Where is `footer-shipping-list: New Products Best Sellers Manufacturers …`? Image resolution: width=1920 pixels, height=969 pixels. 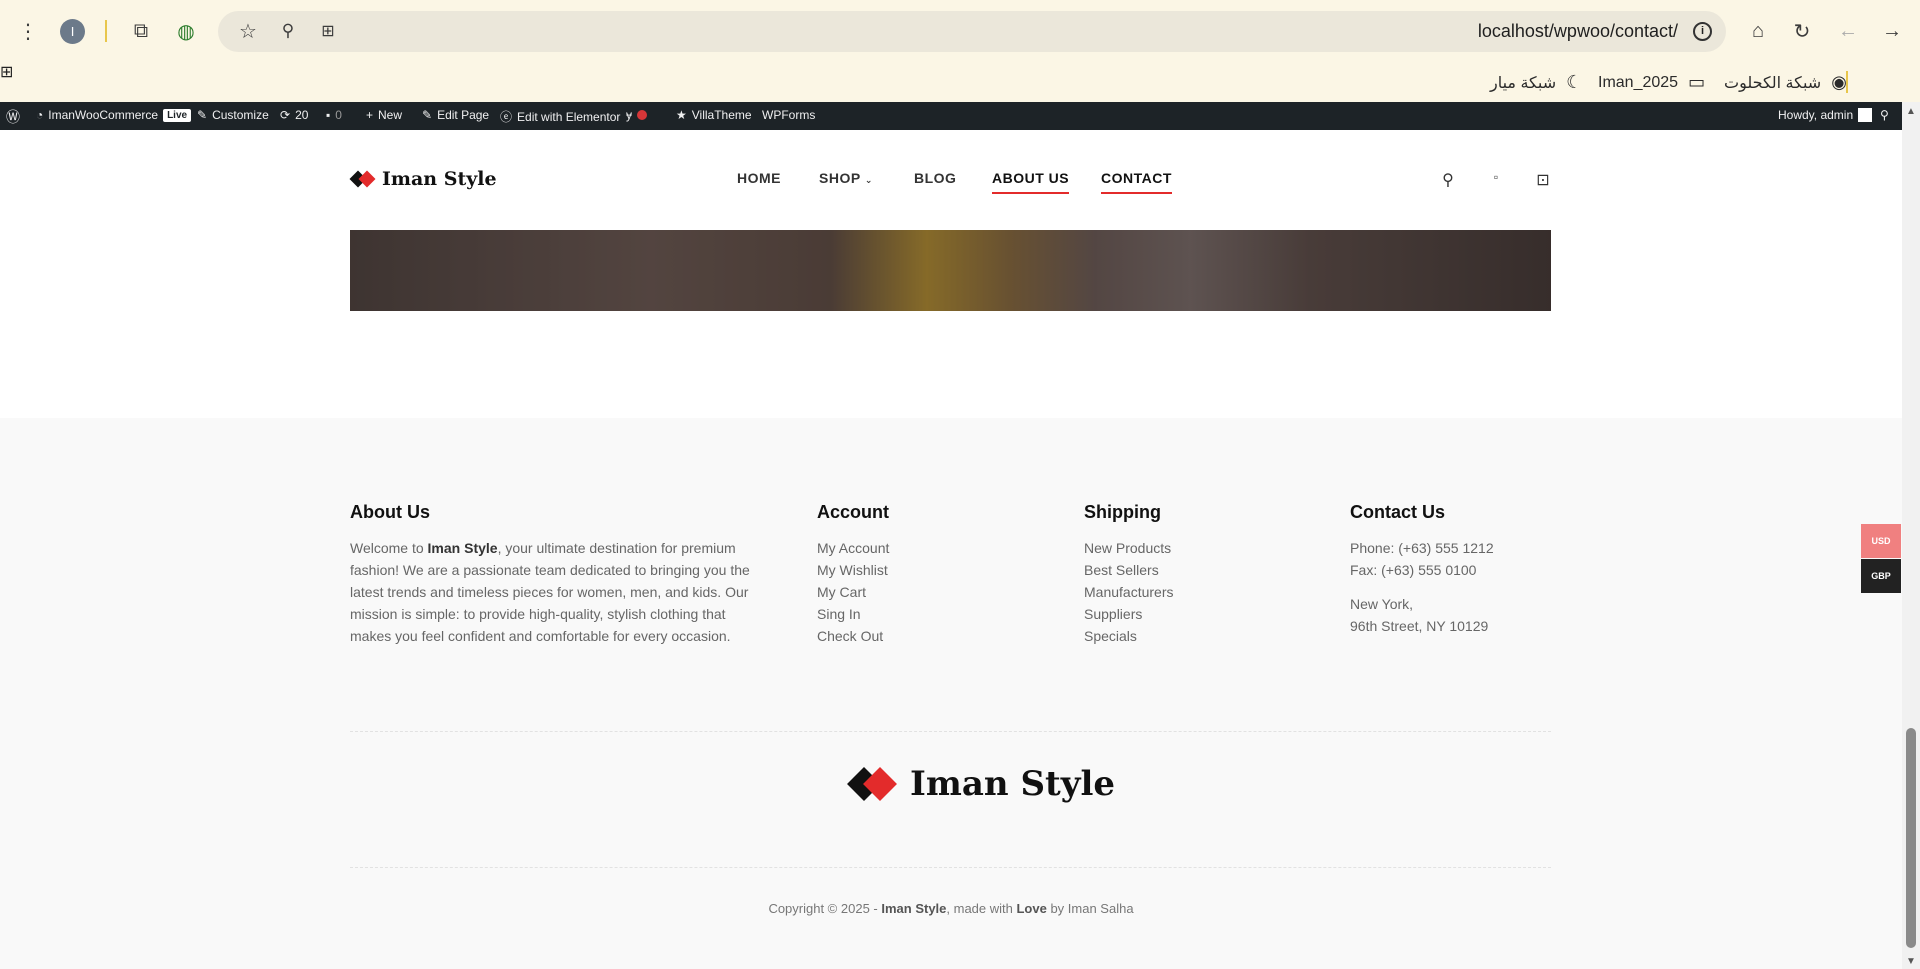
footer-shipping-list: New Products Best Sellers Manufacturers … is located at coordinates (1128, 592).